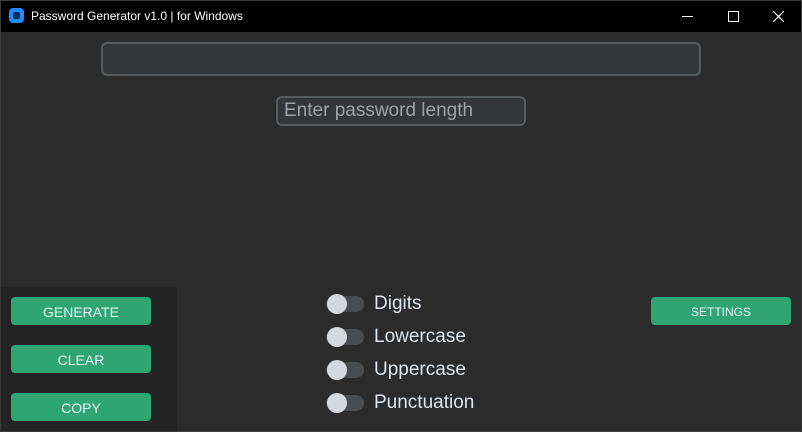  I want to click on digits-switch: Digits, so click(374, 304).